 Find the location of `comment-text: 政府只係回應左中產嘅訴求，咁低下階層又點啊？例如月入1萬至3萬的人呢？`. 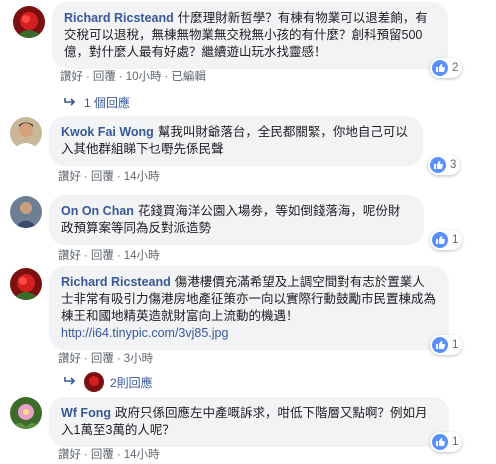

comment-text: 政府只係回應左中產嘅訴求，咁低下階層又點啊？例如月入1萬至3萬的人呢？ is located at coordinates (244, 421).